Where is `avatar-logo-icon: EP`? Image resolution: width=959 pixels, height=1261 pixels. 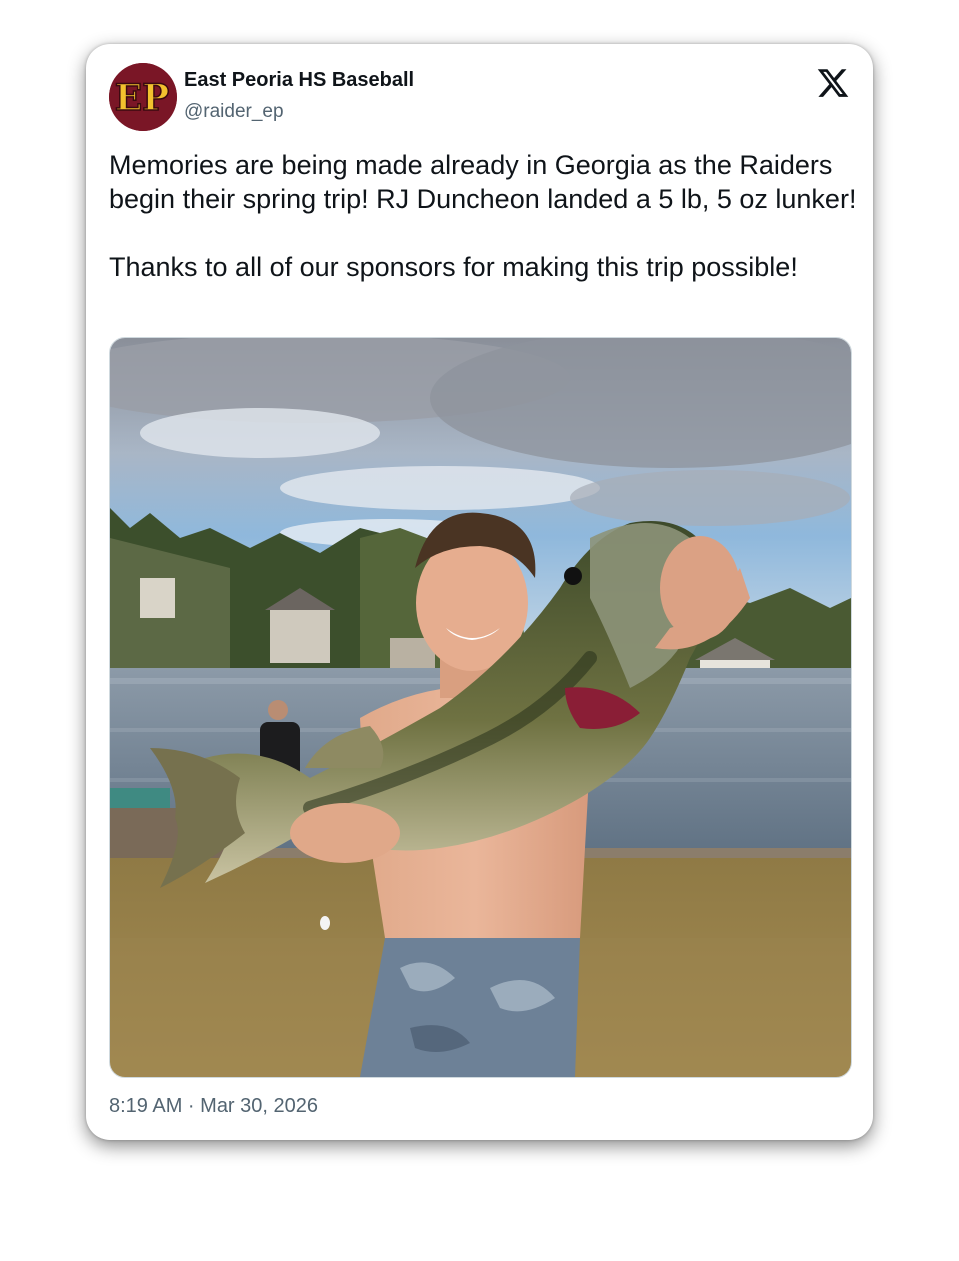 avatar-logo-icon: EP is located at coordinates (143, 97).